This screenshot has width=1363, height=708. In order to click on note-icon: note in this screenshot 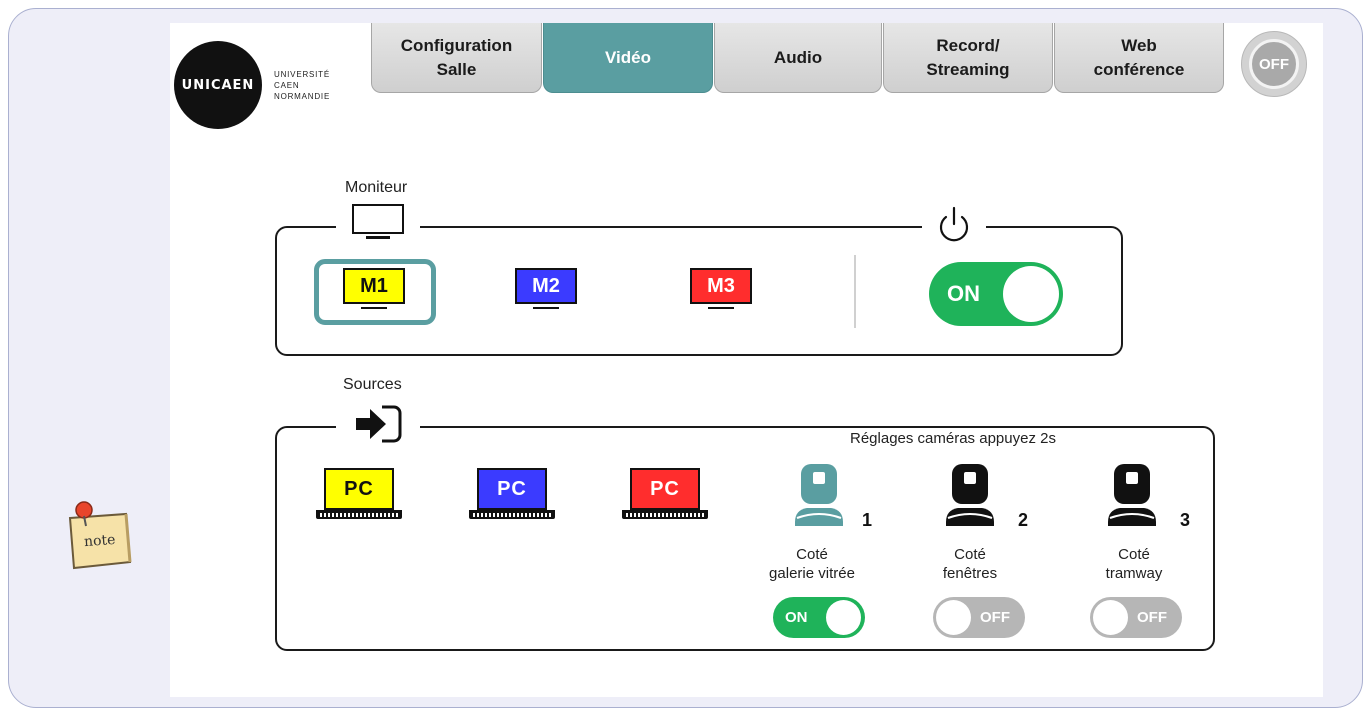, I will do `click(100, 536)`.